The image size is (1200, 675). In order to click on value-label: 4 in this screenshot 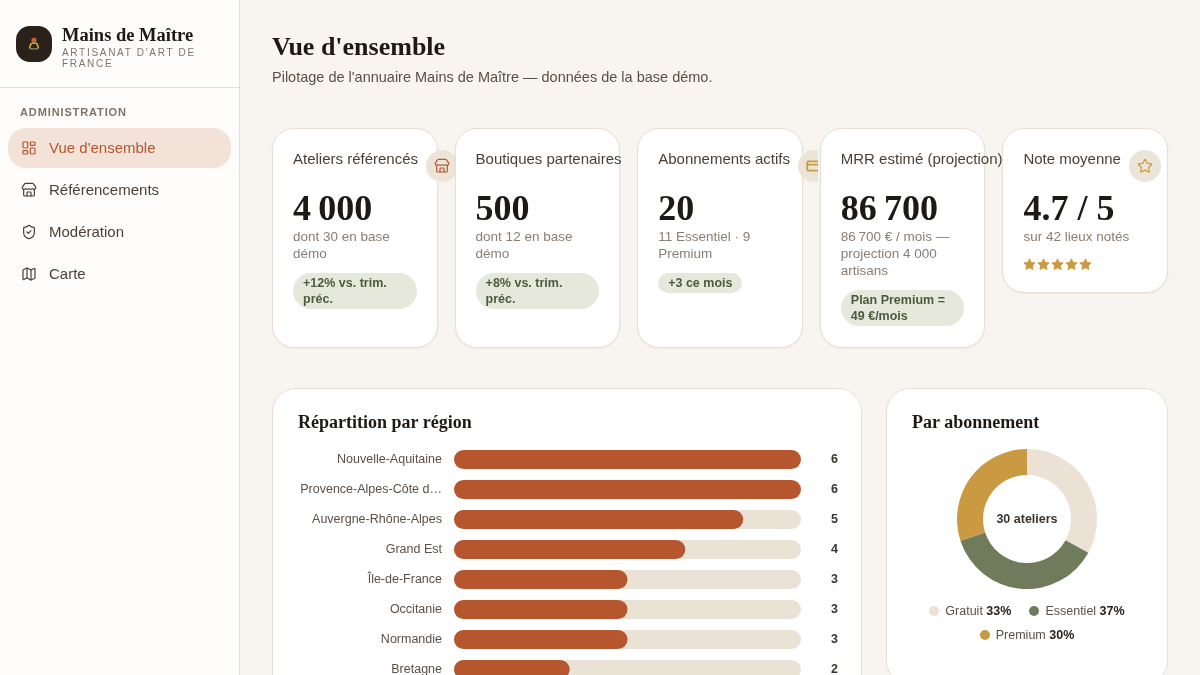, I will do `click(834, 549)`.